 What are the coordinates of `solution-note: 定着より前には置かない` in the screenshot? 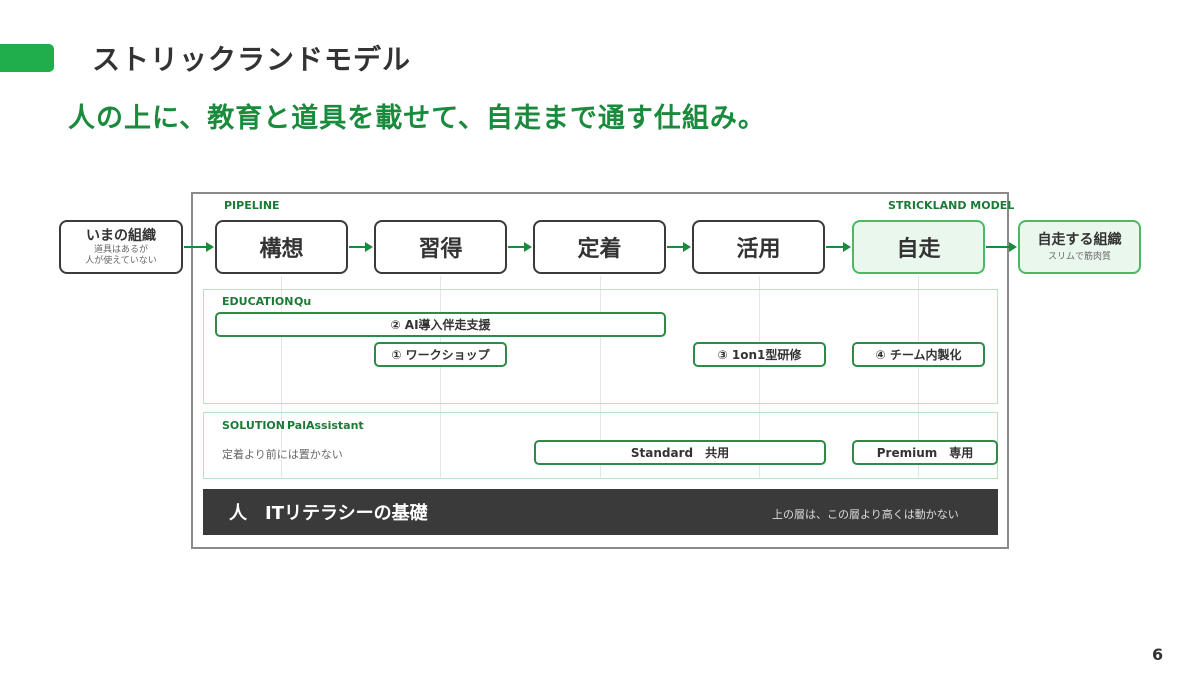 It's located at (282, 454).